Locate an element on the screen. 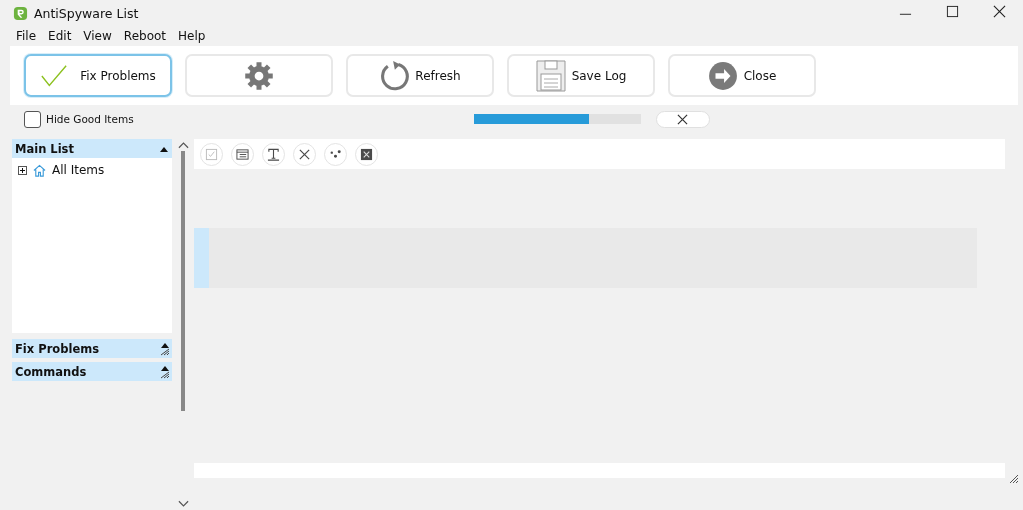  resize-grip-icon is located at coordinates (1014, 479).